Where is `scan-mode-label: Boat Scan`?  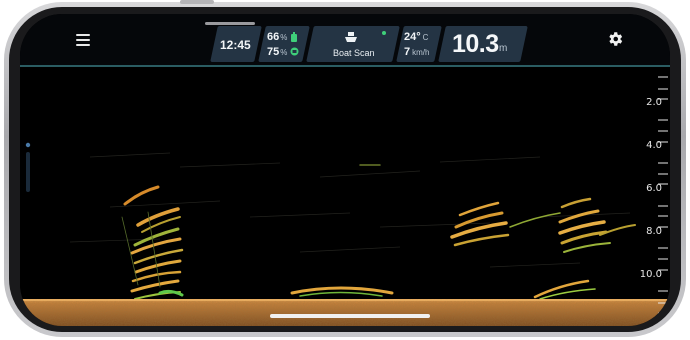 scan-mode-label: Boat Scan is located at coordinates (354, 53).